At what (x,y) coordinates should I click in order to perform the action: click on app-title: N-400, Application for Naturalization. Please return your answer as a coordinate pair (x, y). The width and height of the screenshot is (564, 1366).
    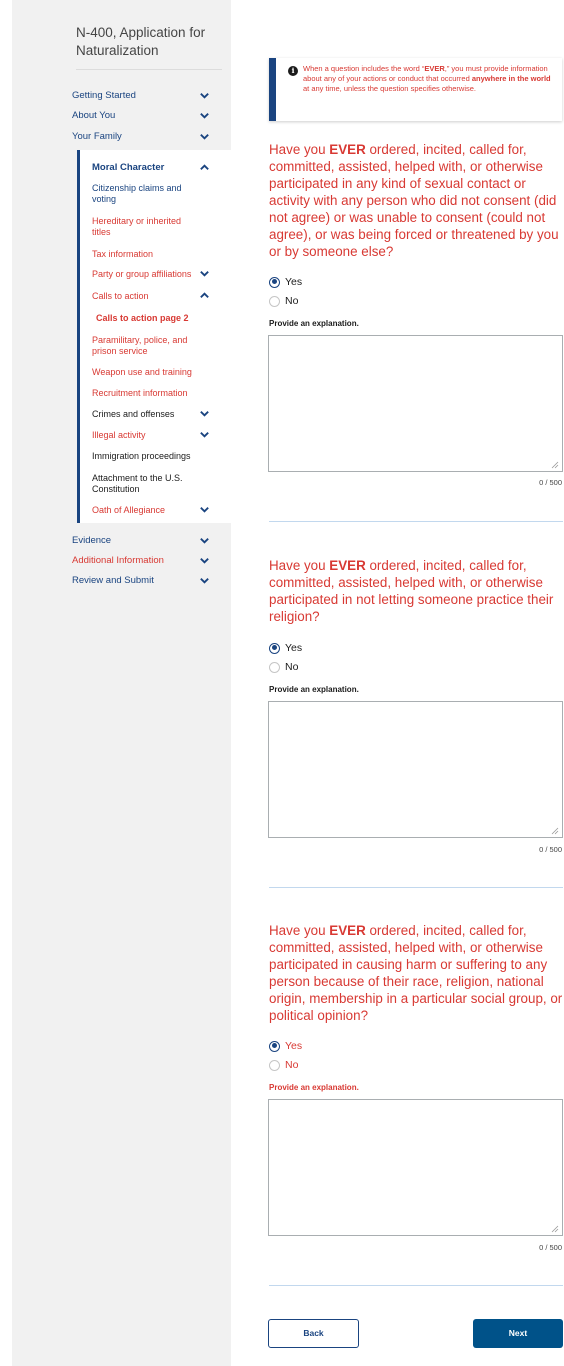
    Looking at the image, I should click on (141, 41).